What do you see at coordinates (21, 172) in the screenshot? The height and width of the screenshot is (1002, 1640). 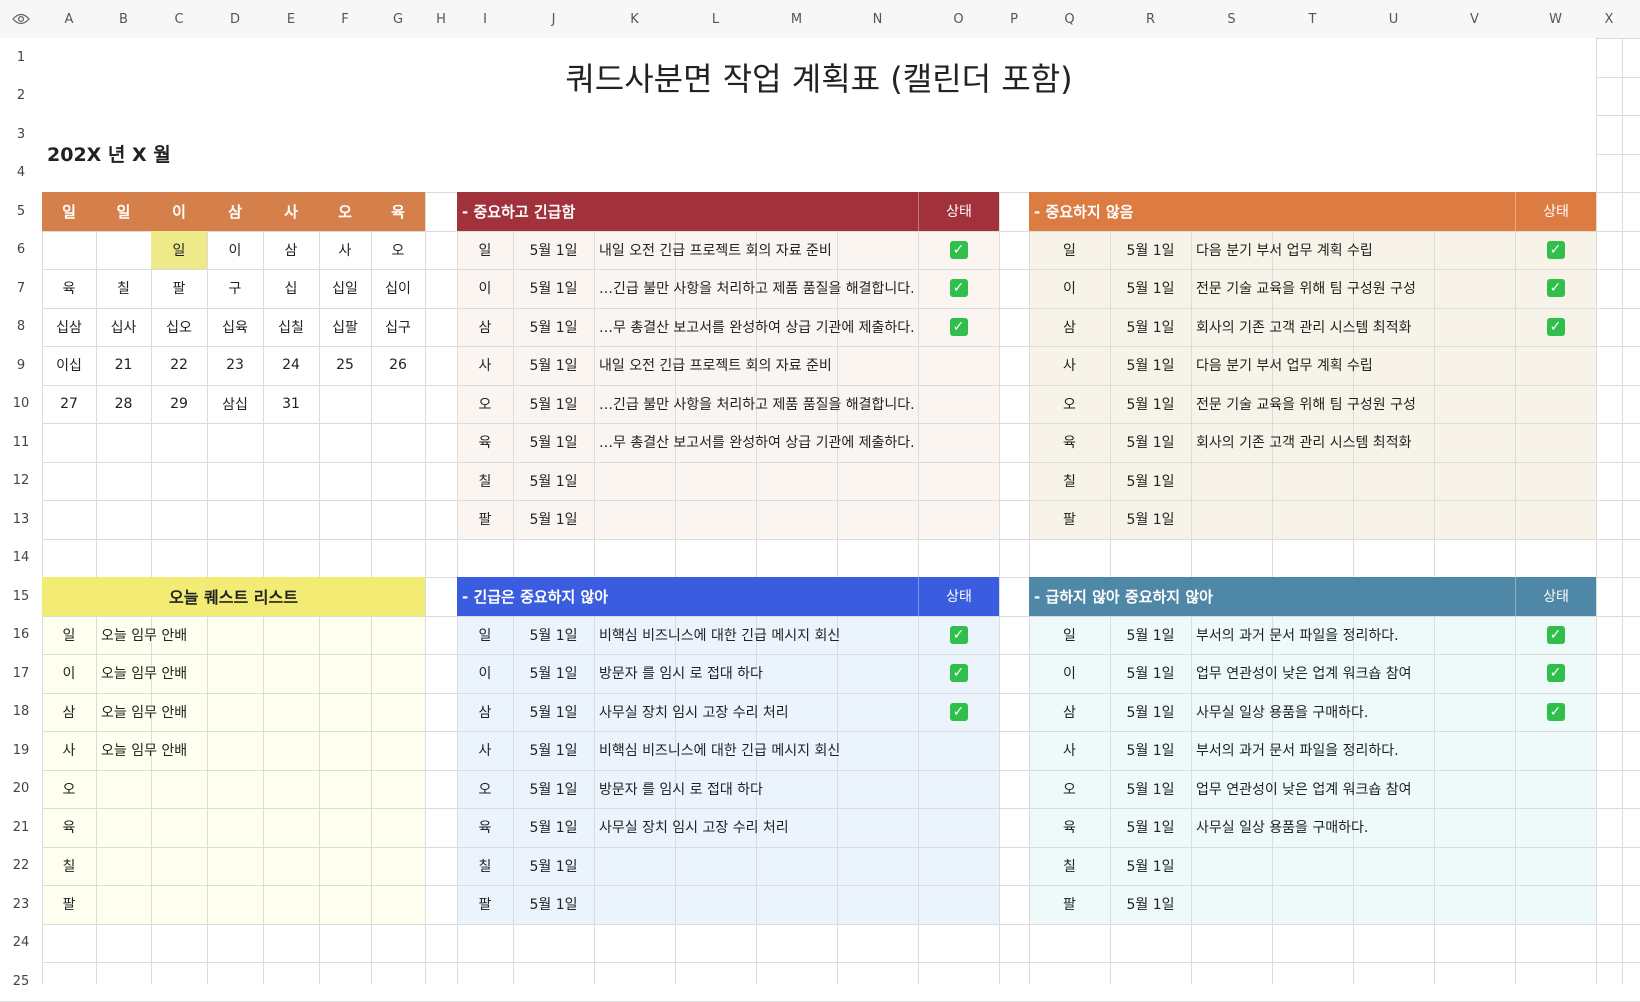 I see `row-header-4: 4` at bounding box center [21, 172].